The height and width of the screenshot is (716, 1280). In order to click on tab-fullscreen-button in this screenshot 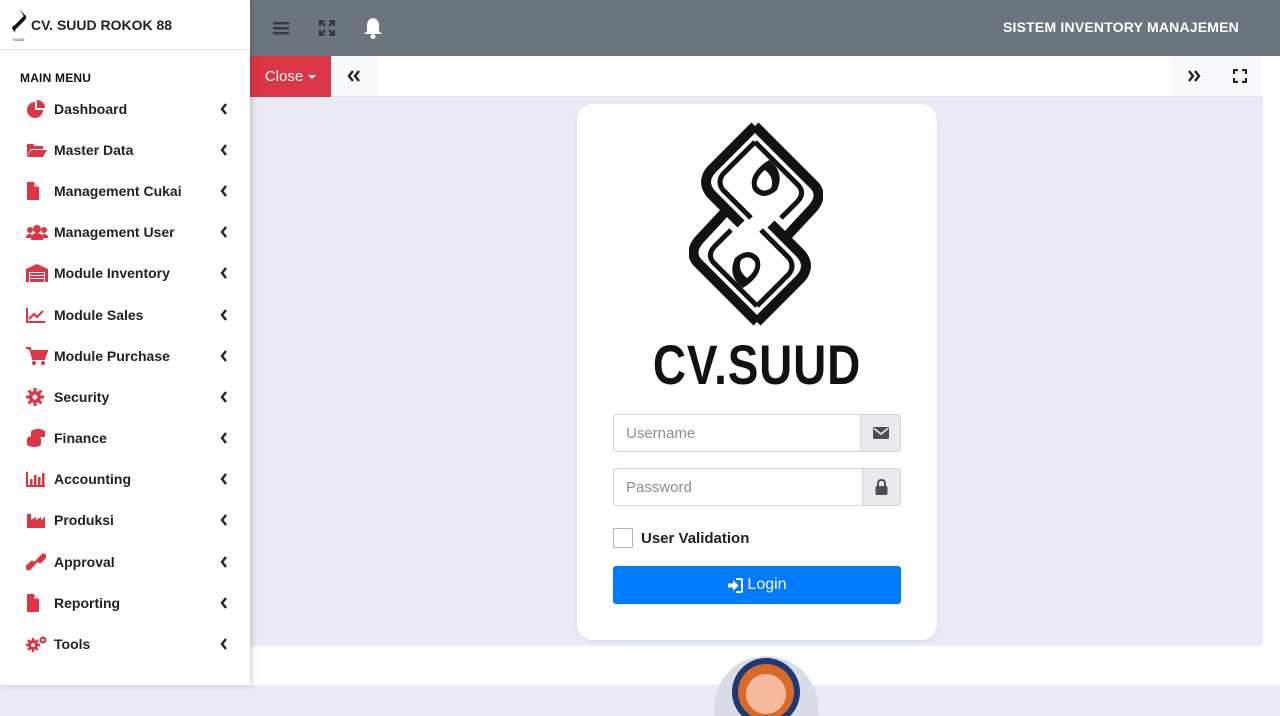, I will do `click(1240, 76)`.